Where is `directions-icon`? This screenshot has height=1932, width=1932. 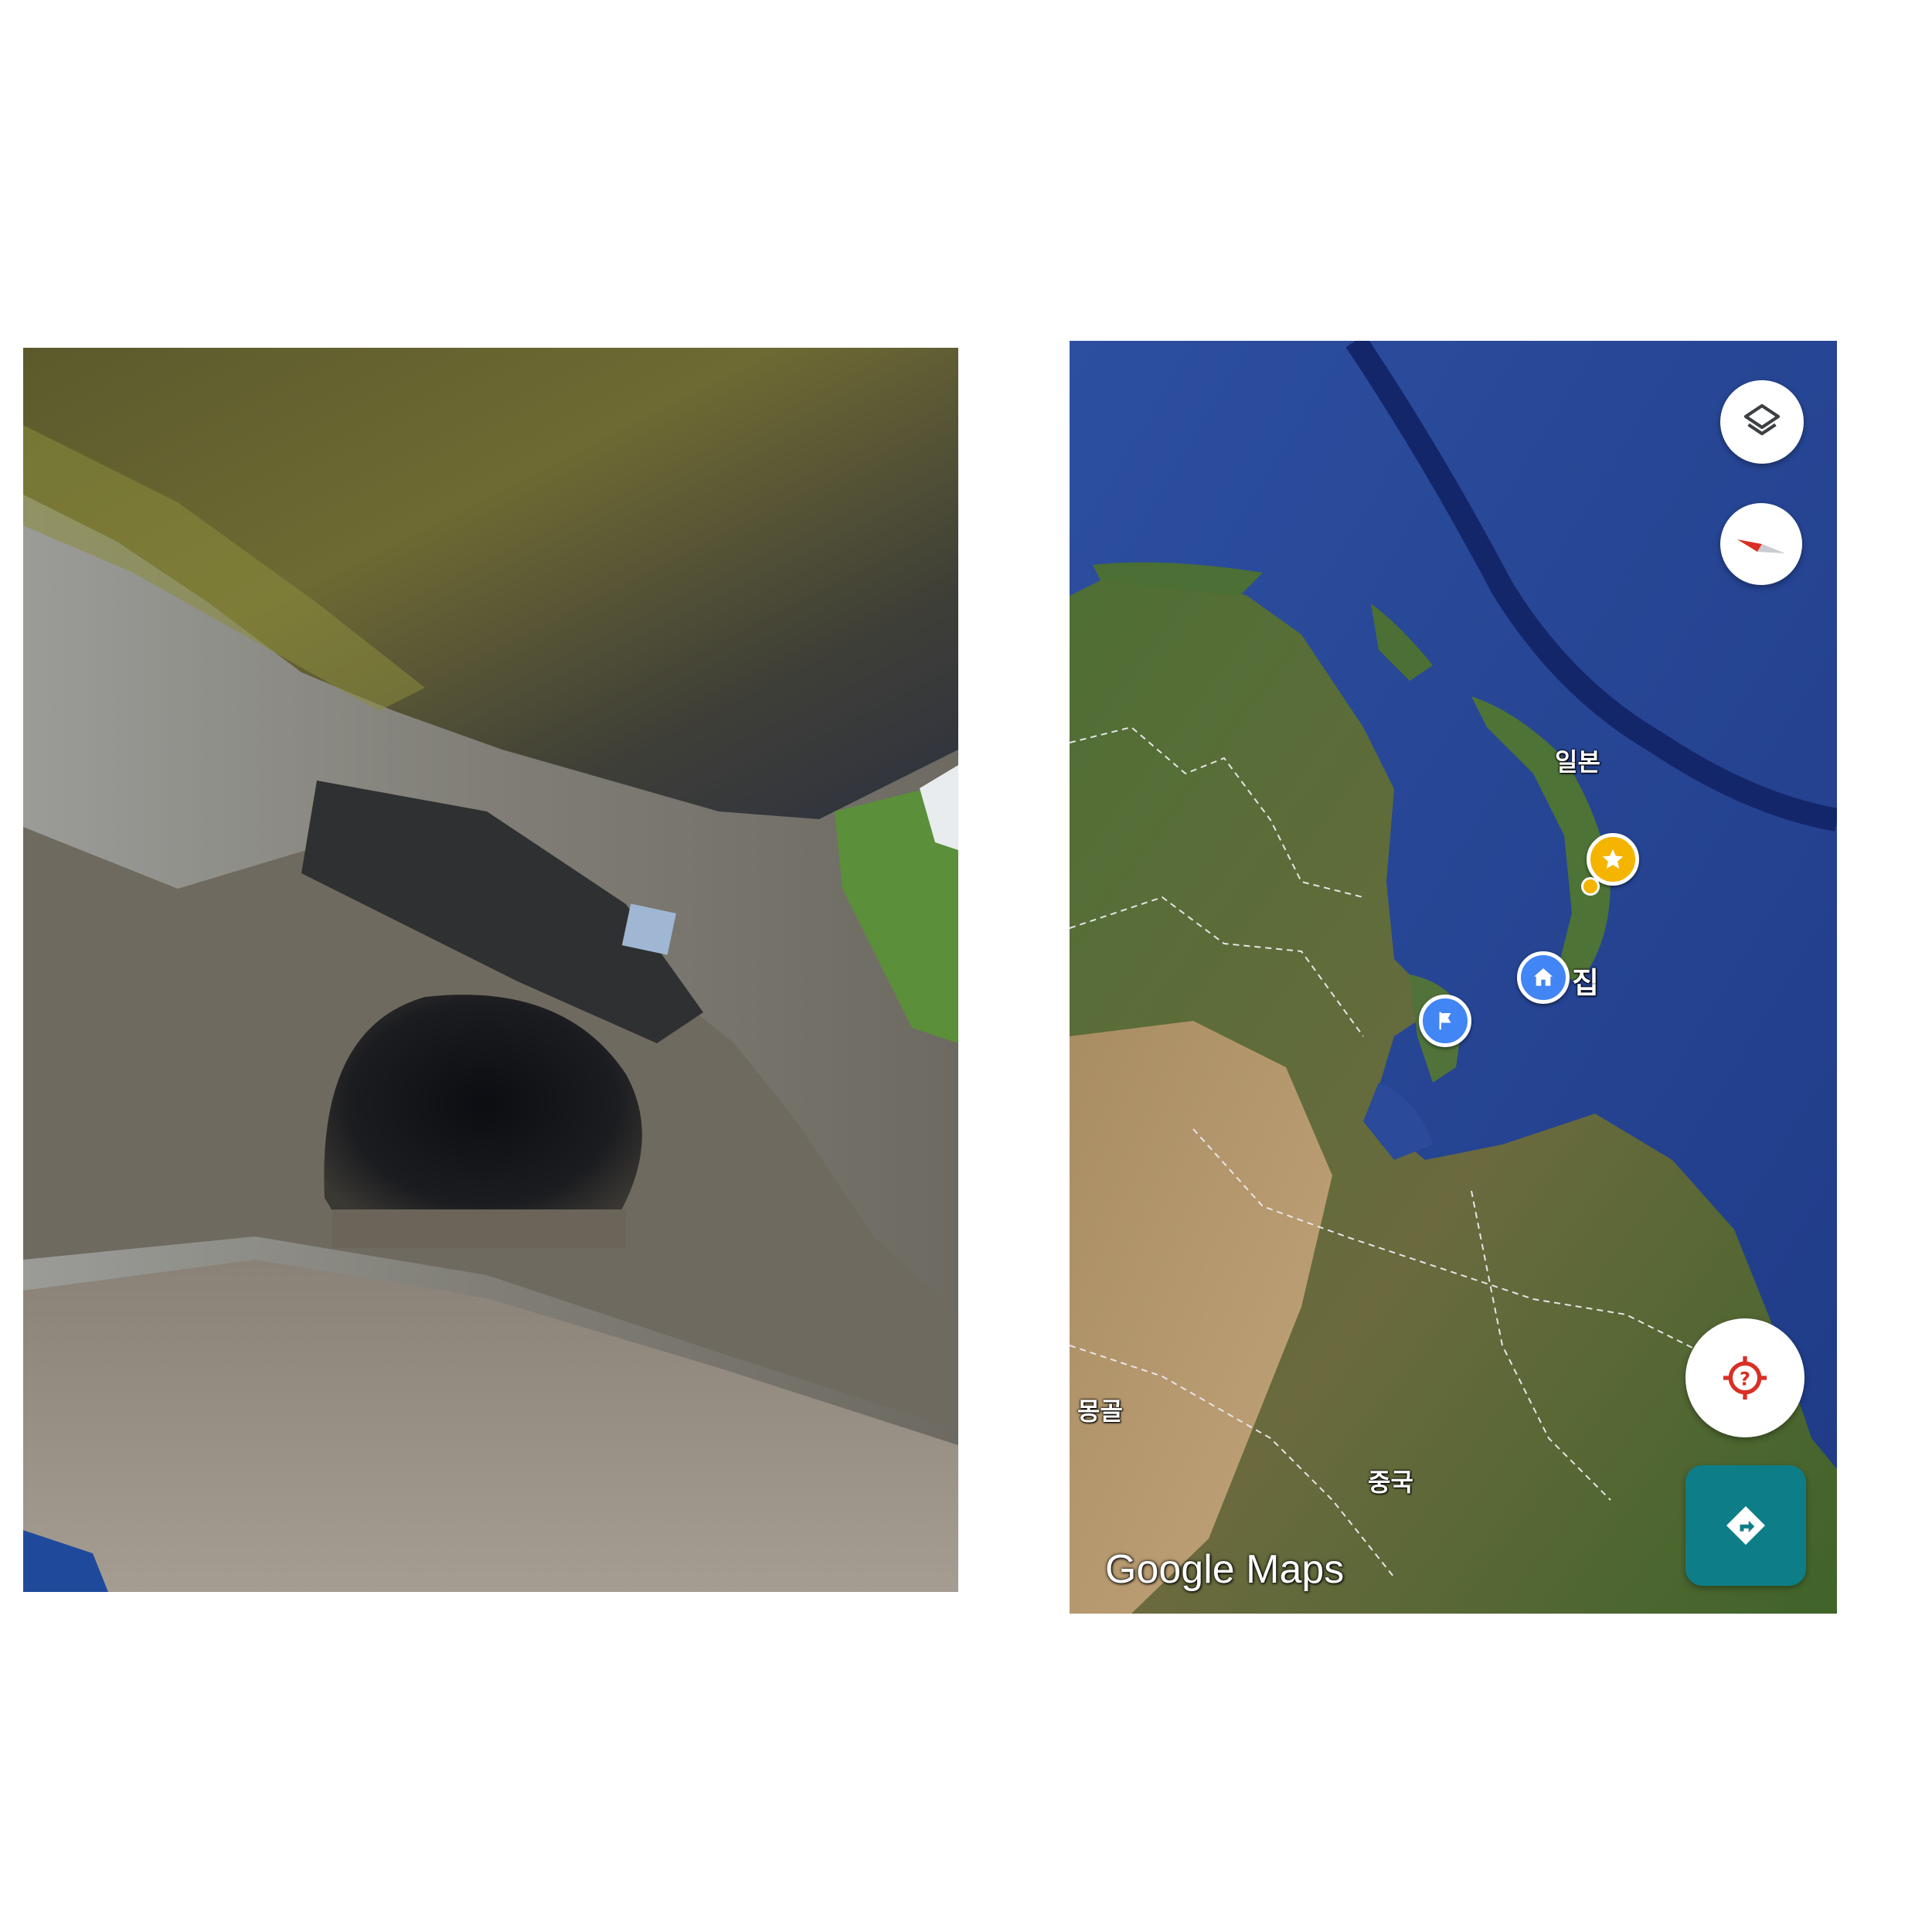
directions-icon is located at coordinates (1745, 1525).